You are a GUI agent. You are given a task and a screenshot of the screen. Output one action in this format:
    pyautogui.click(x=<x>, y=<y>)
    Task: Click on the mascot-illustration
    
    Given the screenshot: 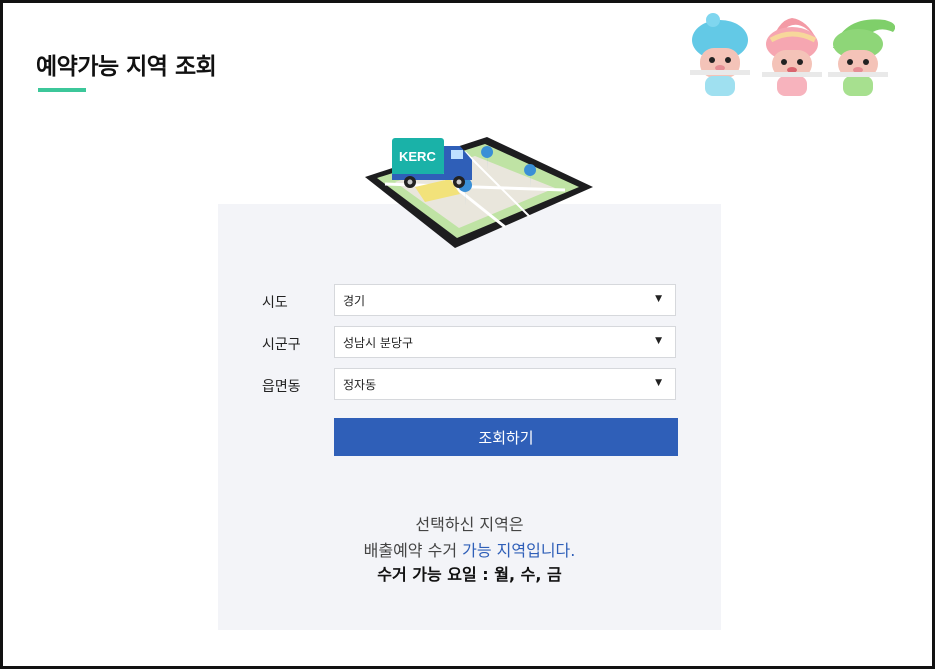 What is the action you would take?
    pyautogui.click(x=797, y=60)
    